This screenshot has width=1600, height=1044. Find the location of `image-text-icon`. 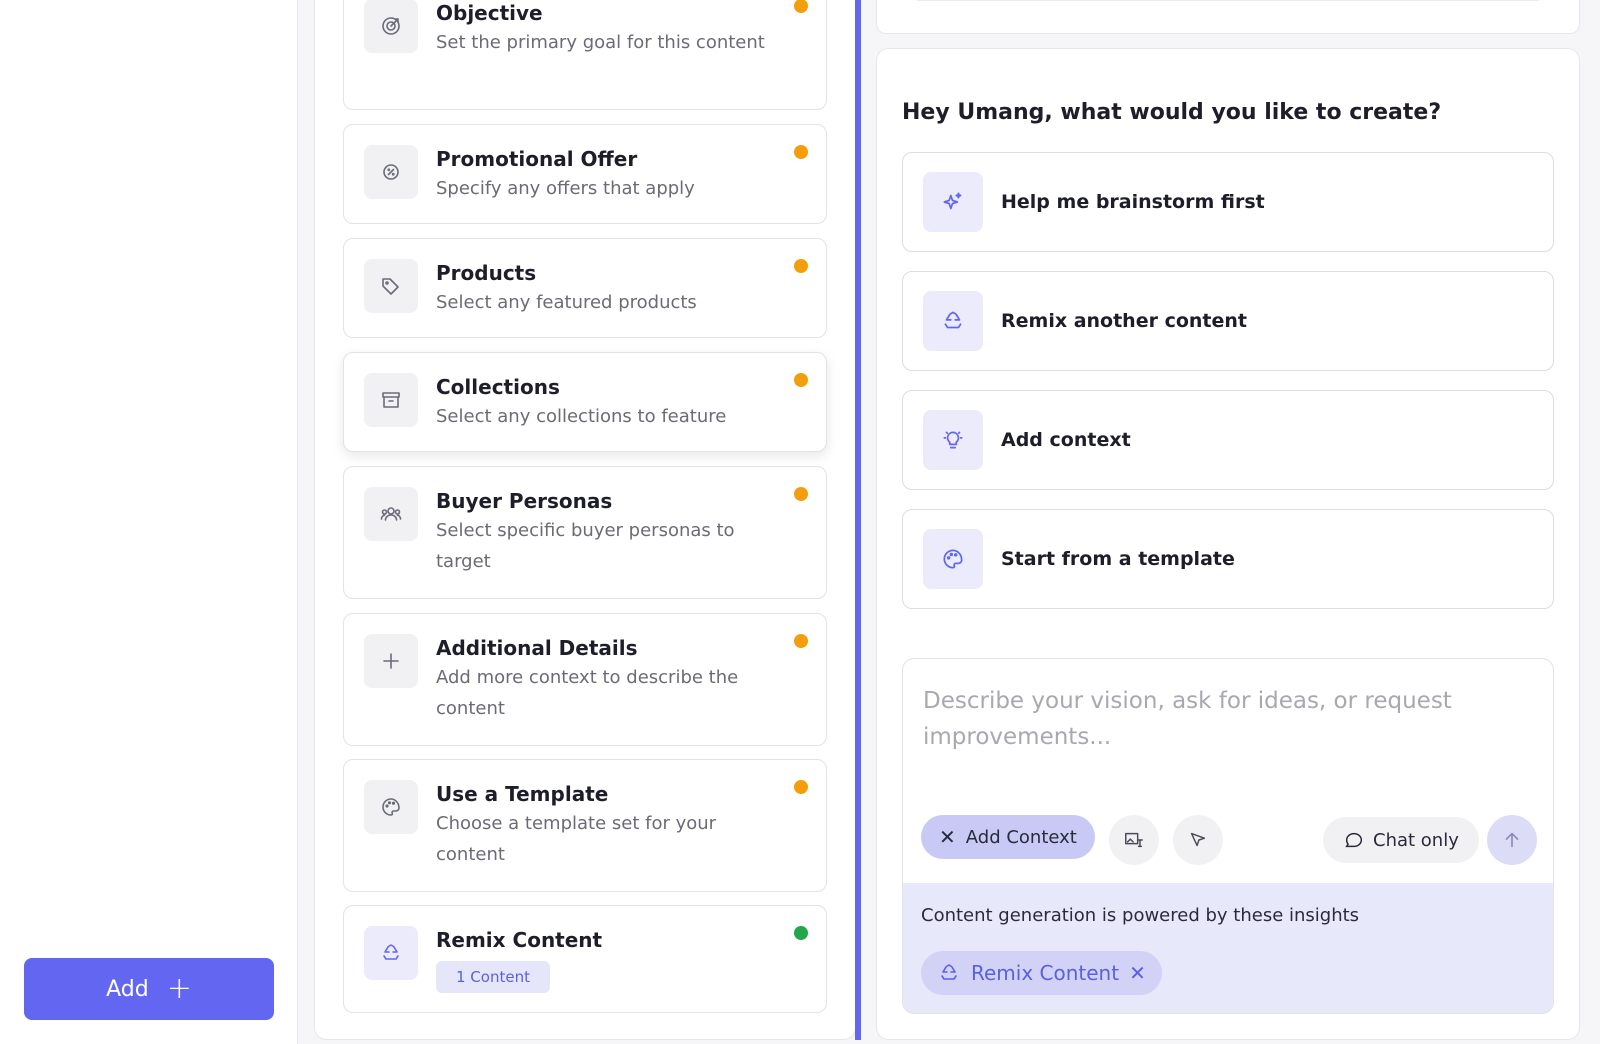

image-text-icon is located at coordinates (1134, 840).